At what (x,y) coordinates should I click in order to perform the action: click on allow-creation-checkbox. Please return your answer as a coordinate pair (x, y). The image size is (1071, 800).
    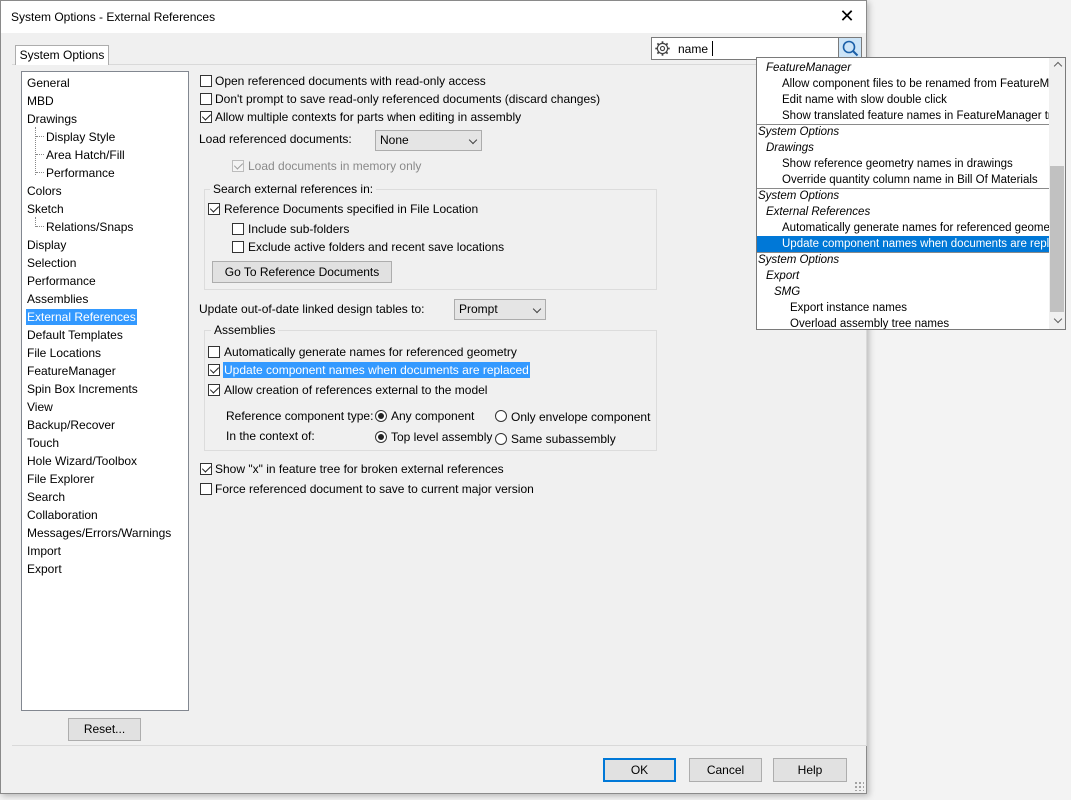
    Looking at the image, I should click on (214, 390).